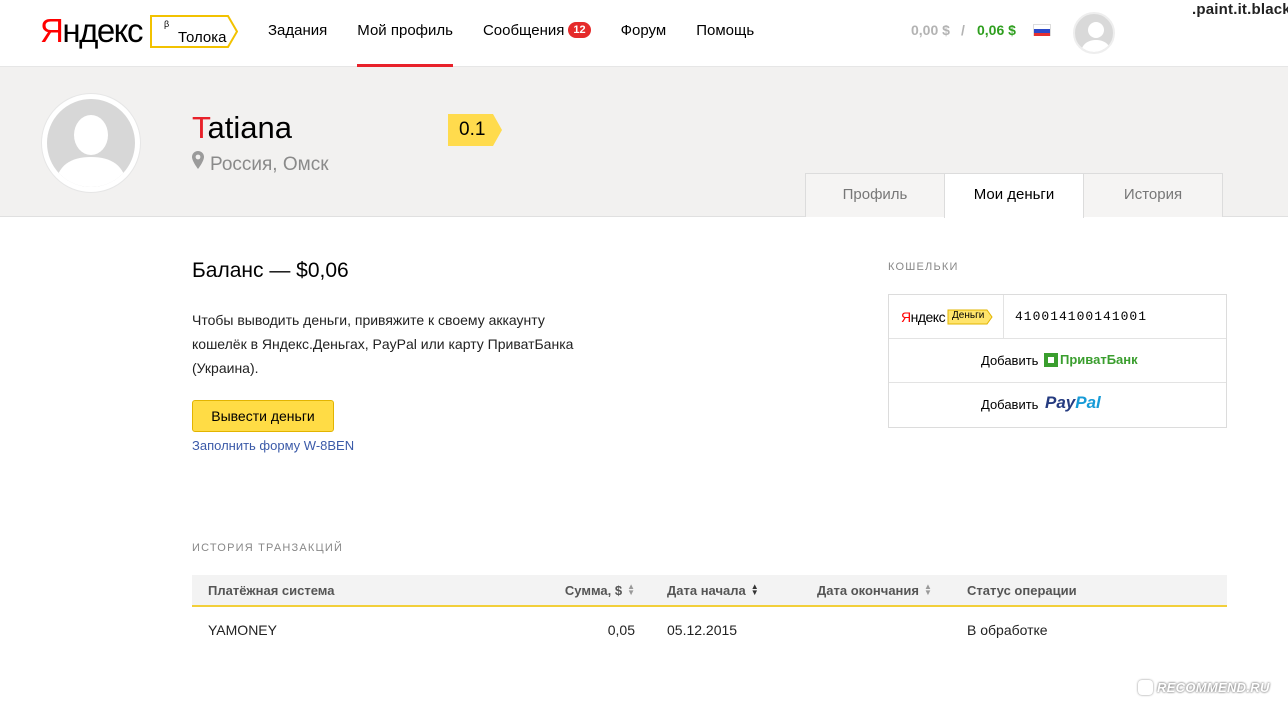 The image size is (1288, 713). What do you see at coordinates (1240, 9) in the screenshot?
I see `image-watermark: .paint.it.black.` at bounding box center [1240, 9].